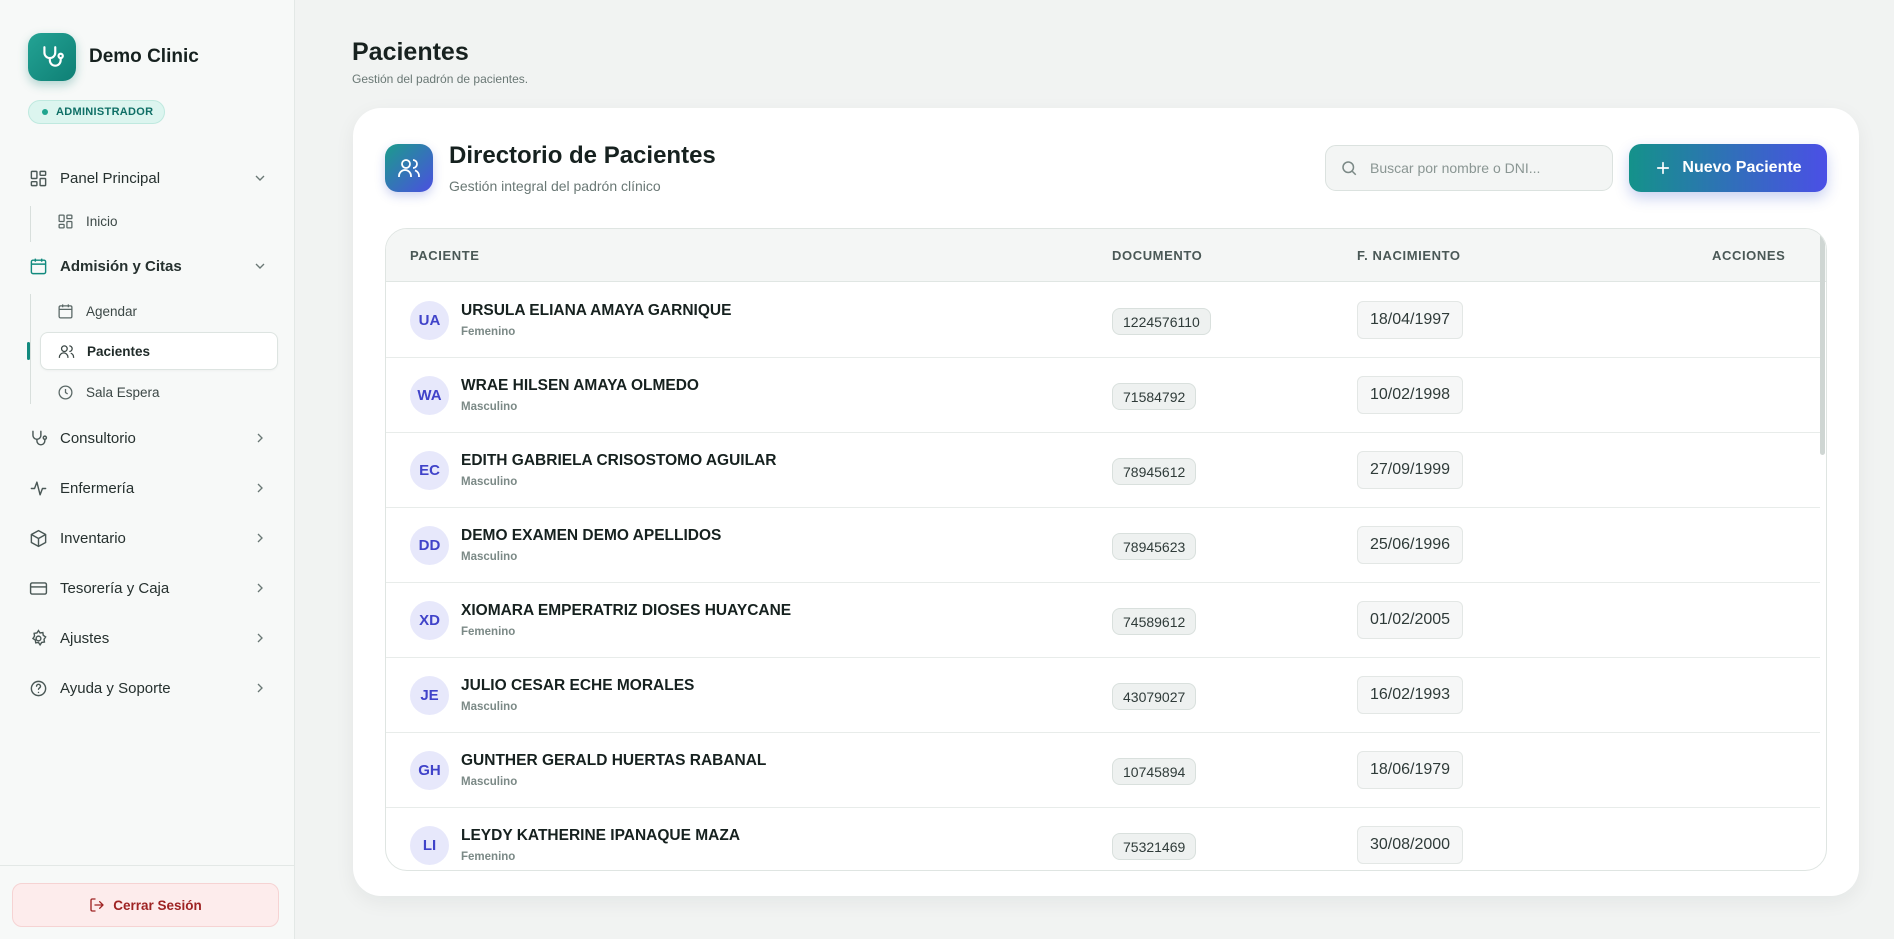 This screenshot has height=939, width=1894. What do you see at coordinates (580, 385) in the screenshot?
I see `patient-name: WRAE HILSEN AMAYA OLMEDO` at bounding box center [580, 385].